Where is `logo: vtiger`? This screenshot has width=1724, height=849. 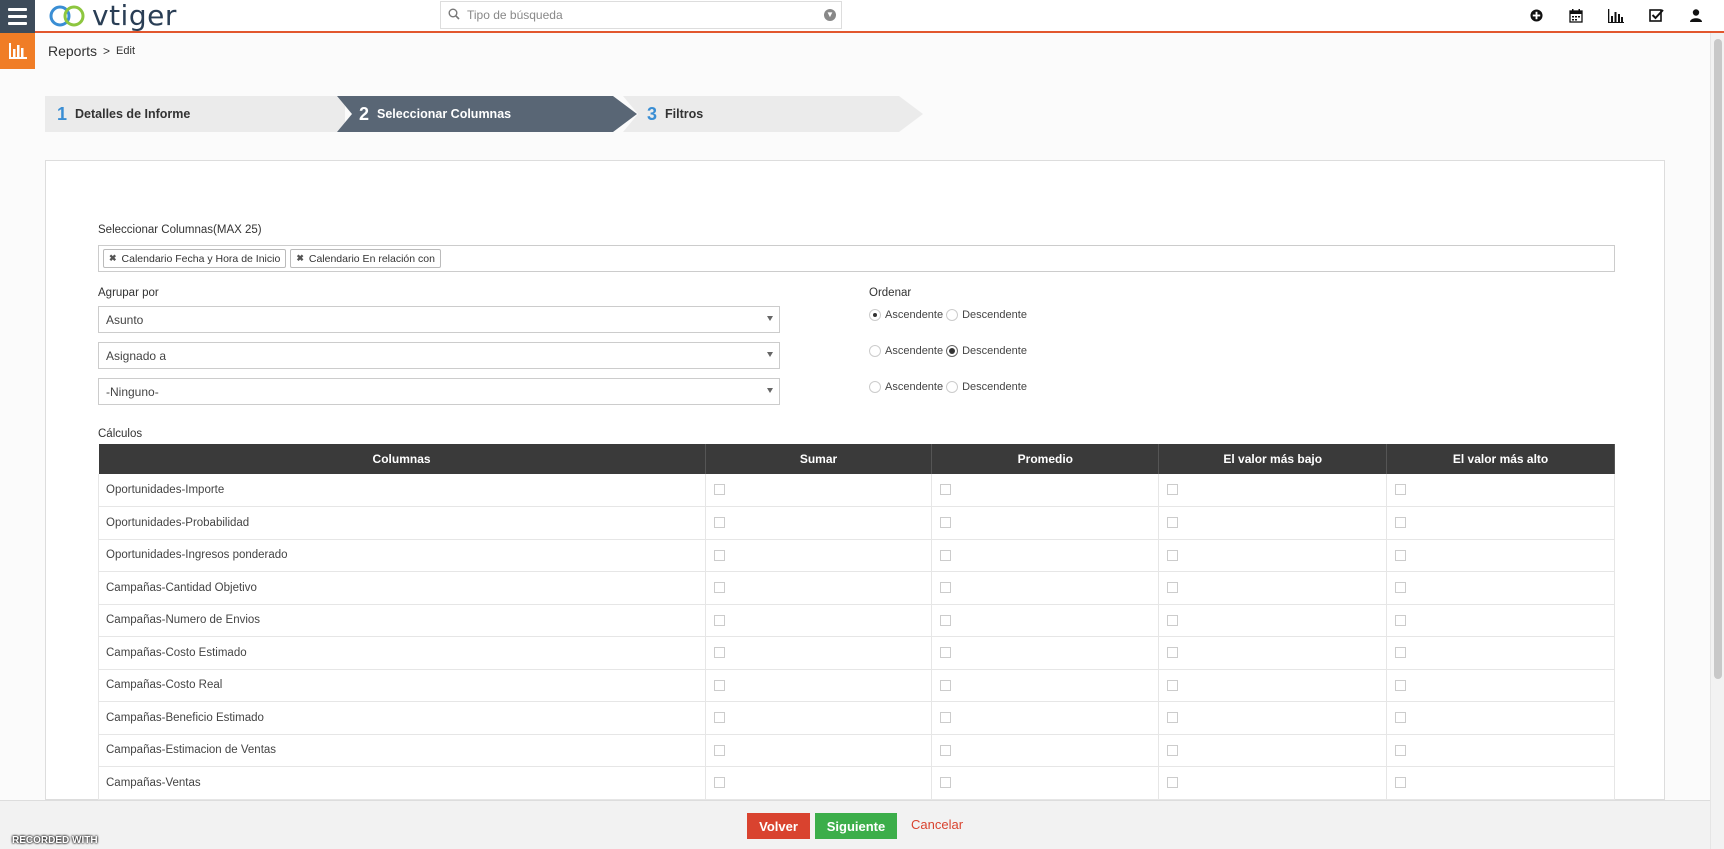
logo: vtiger is located at coordinates (112, 15).